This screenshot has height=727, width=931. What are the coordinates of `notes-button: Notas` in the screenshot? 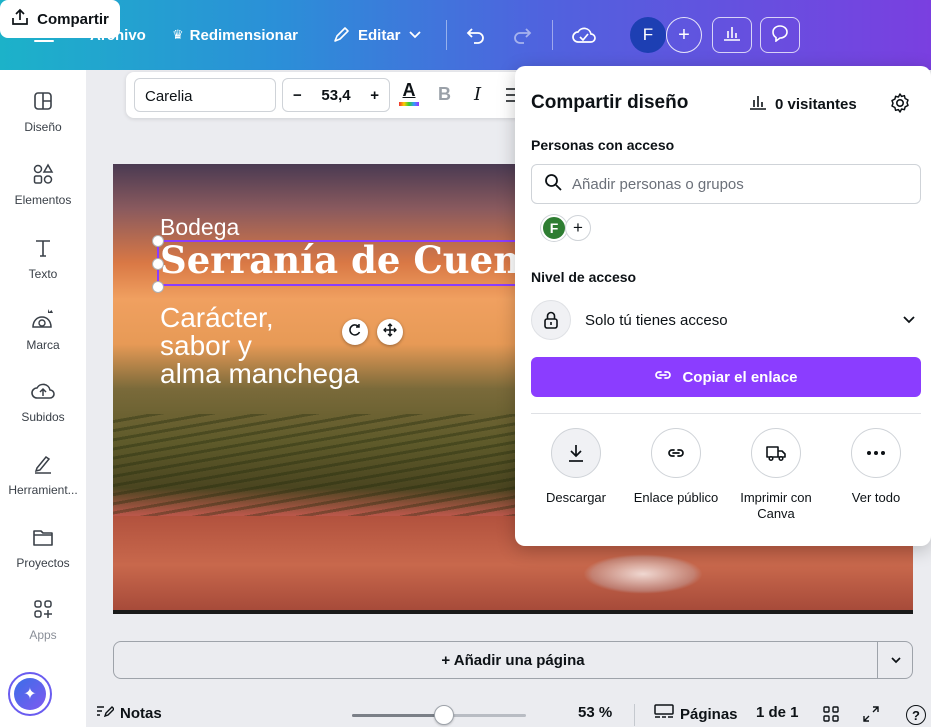 It's located at (129, 713).